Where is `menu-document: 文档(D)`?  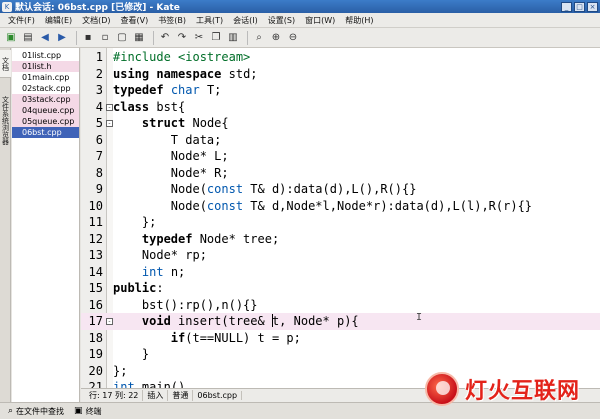
menu-document: 文档(D) is located at coordinates (96, 20).